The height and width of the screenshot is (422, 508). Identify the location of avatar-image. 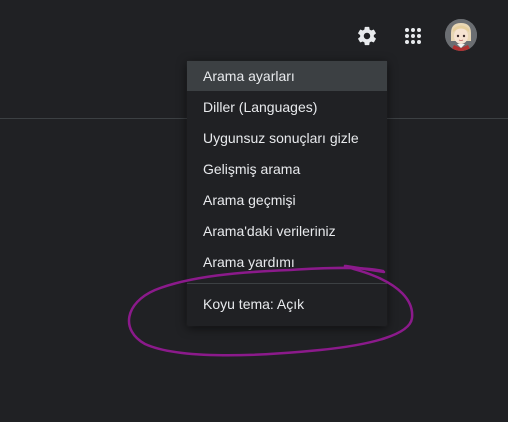
(461, 35).